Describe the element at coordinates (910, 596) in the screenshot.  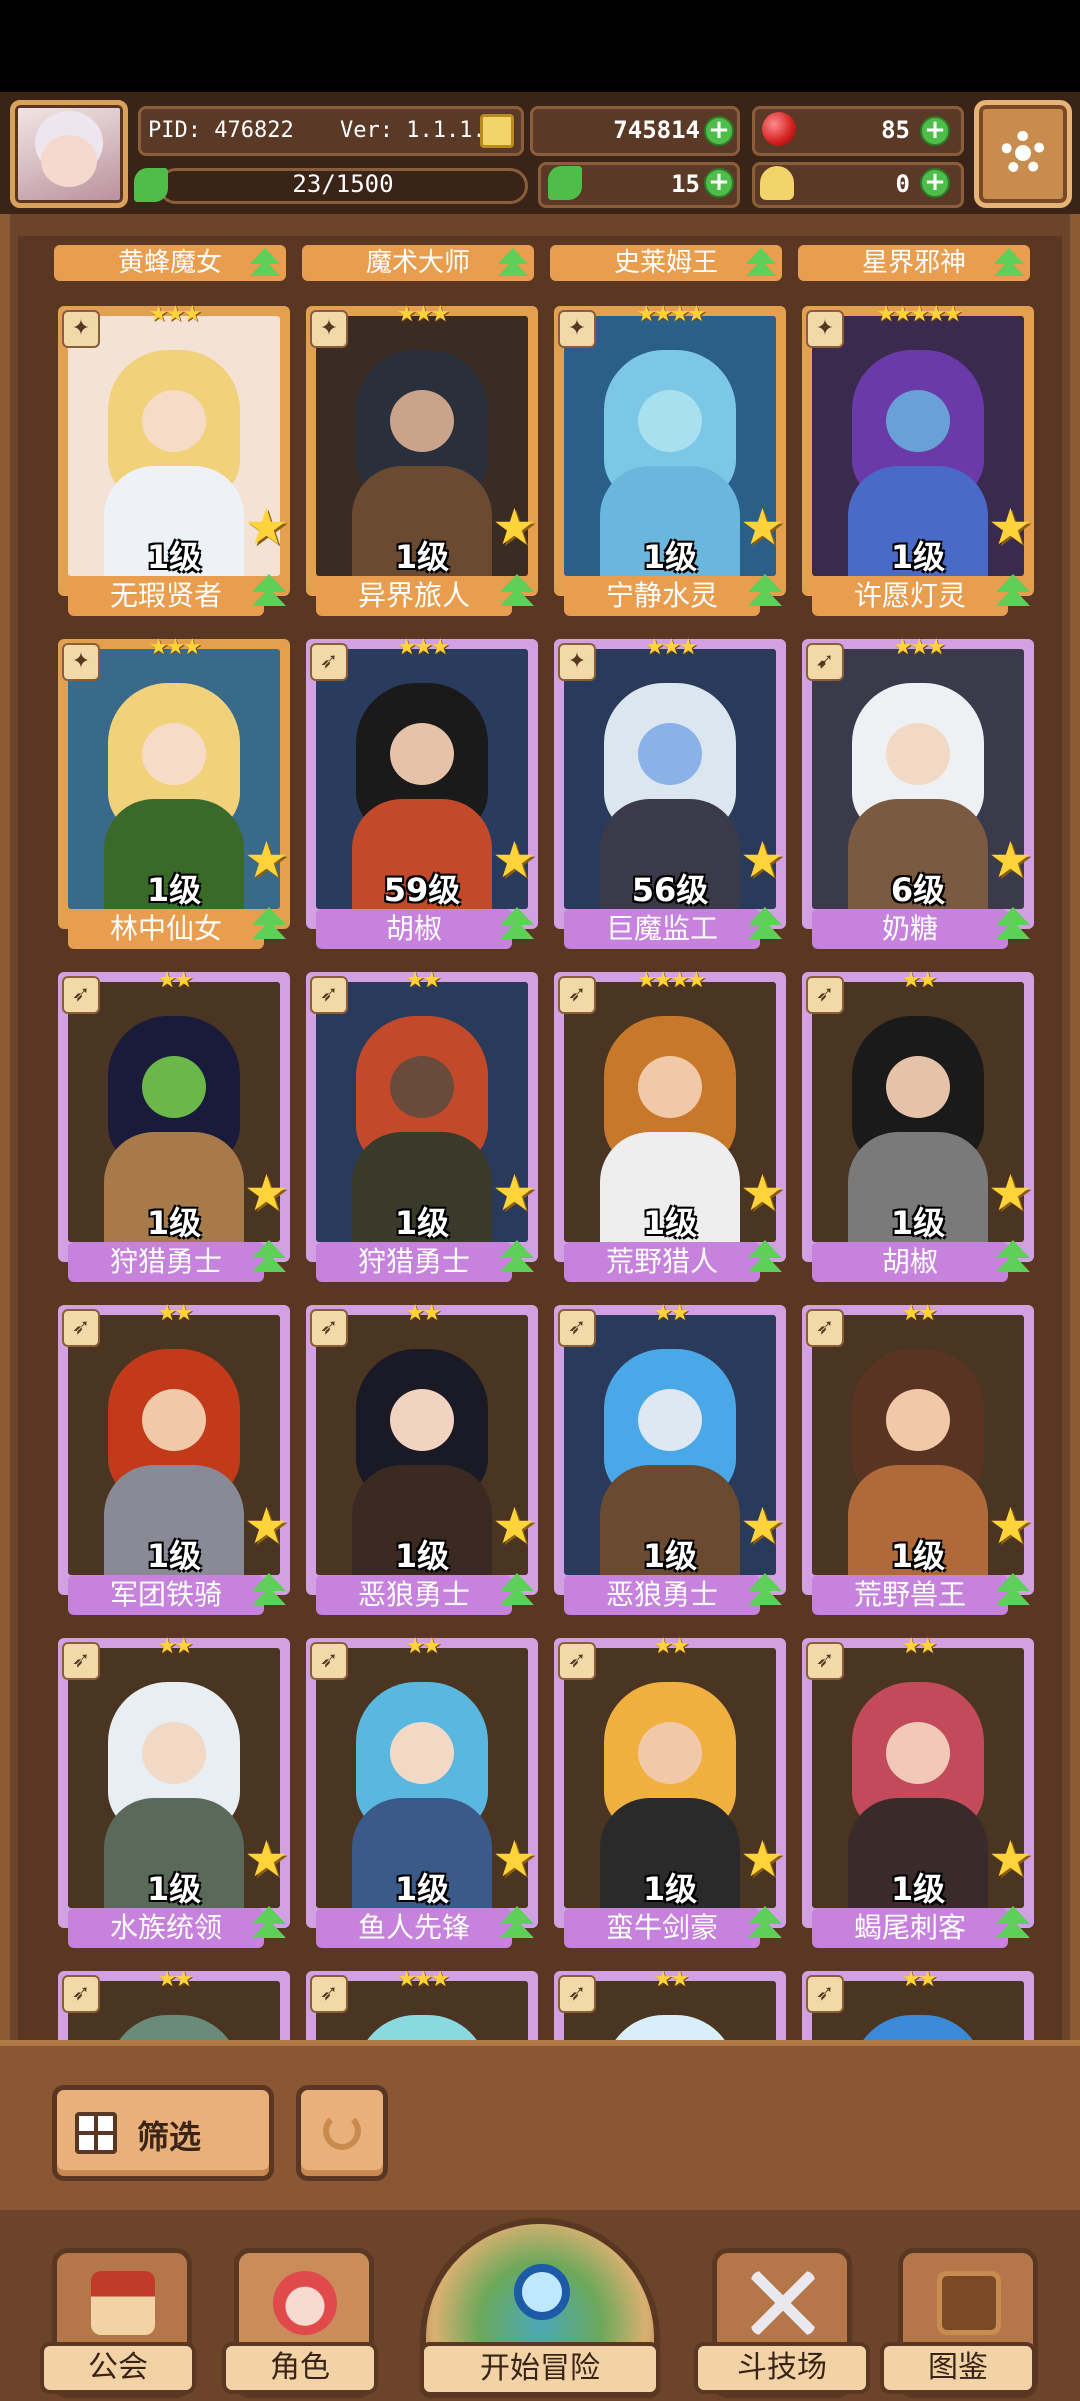
I see `character-name: 许愿灯灵` at that location.